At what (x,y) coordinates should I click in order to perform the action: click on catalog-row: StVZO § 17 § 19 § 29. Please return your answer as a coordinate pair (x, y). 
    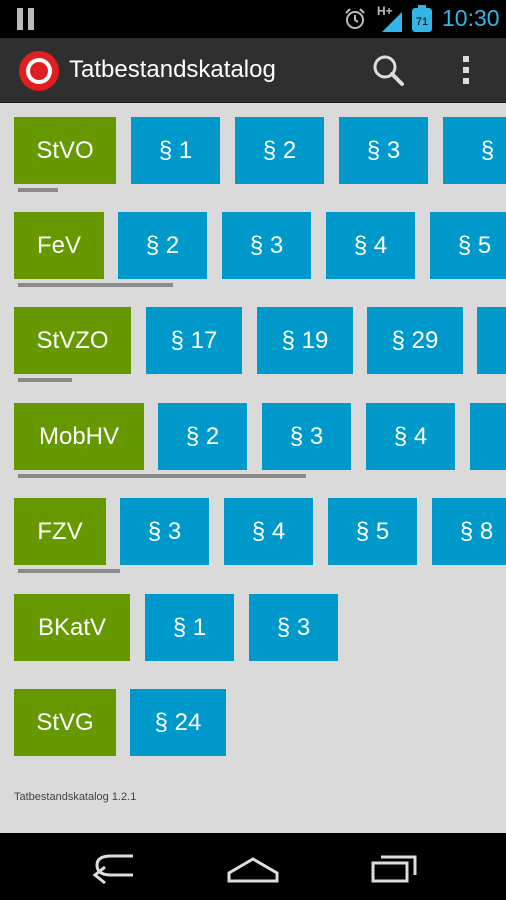
    Looking at the image, I should click on (253, 340).